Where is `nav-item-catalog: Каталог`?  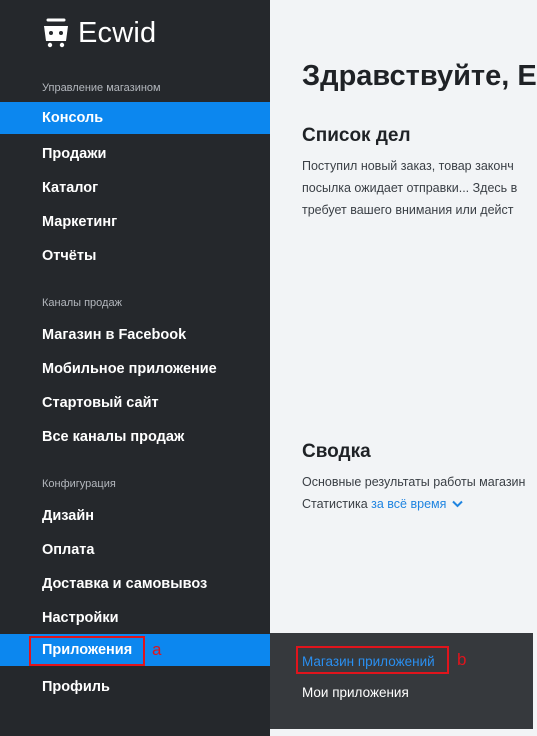
nav-item-catalog: Каталог is located at coordinates (135, 188).